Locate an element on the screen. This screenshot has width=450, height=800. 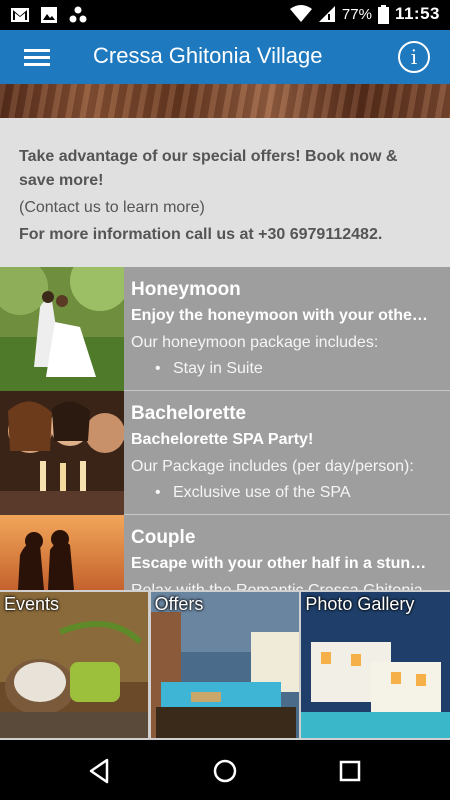
app-bar: Cressa Ghitonia Village i is located at coordinates (225, 57).